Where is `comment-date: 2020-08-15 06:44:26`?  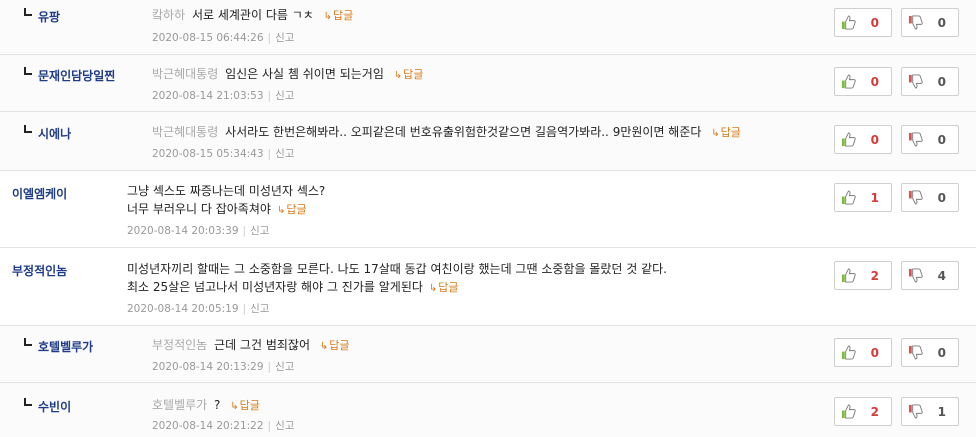 comment-date: 2020-08-15 06:44:26 is located at coordinates (208, 38).